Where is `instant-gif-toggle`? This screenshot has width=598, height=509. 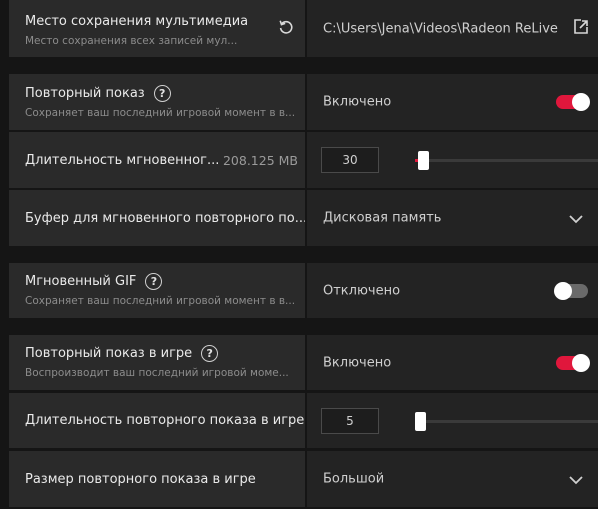
instant-gif-toggle is located at coordinates (571, 290).